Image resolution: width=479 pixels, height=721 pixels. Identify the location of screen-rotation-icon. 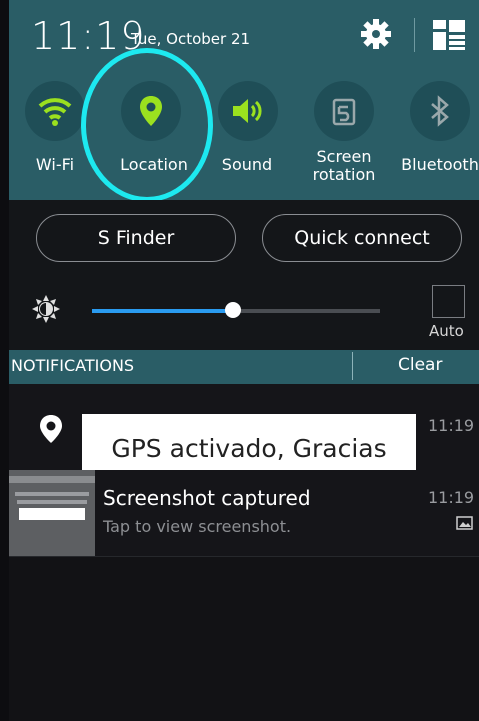
(344, 112).